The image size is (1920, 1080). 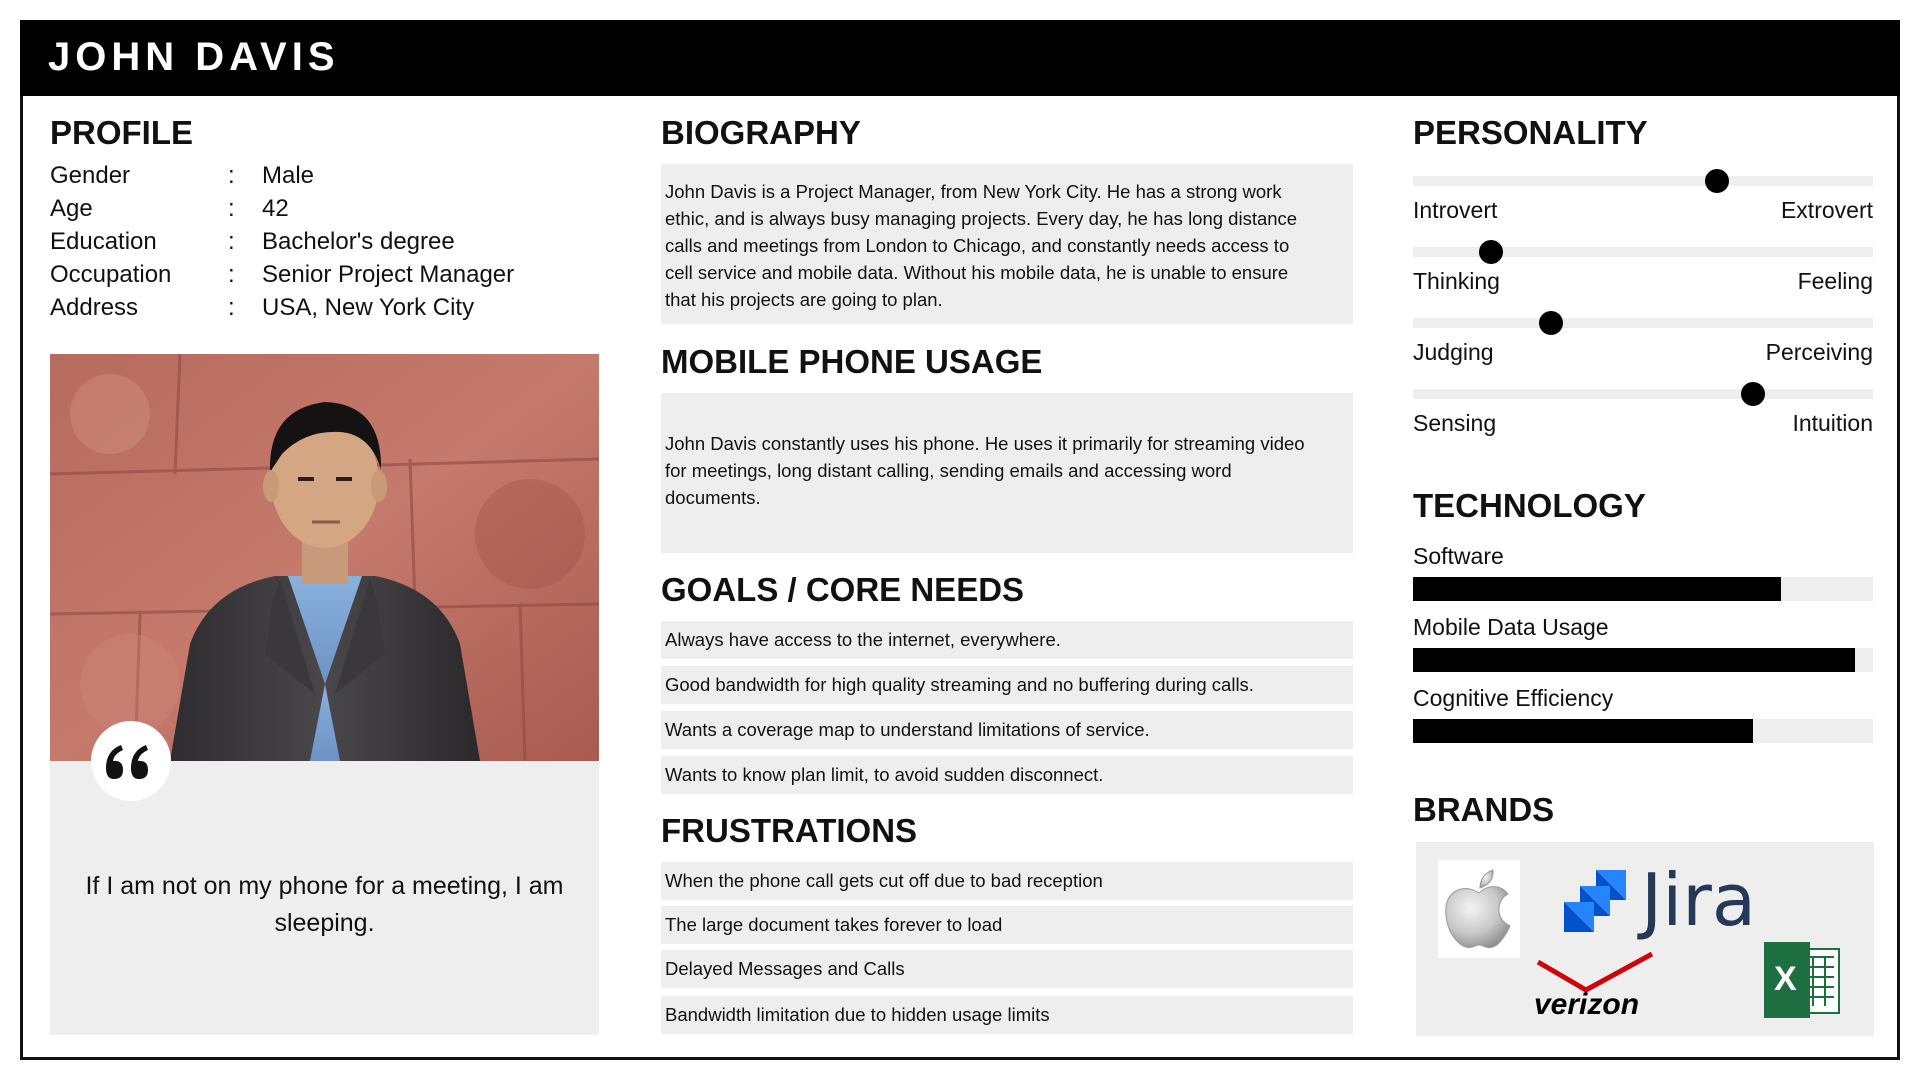 What do you see at coordinates (1698, 900) in the screenshot?
I see `jira-wordmark: Jira` at bounding box center [1698, 900].